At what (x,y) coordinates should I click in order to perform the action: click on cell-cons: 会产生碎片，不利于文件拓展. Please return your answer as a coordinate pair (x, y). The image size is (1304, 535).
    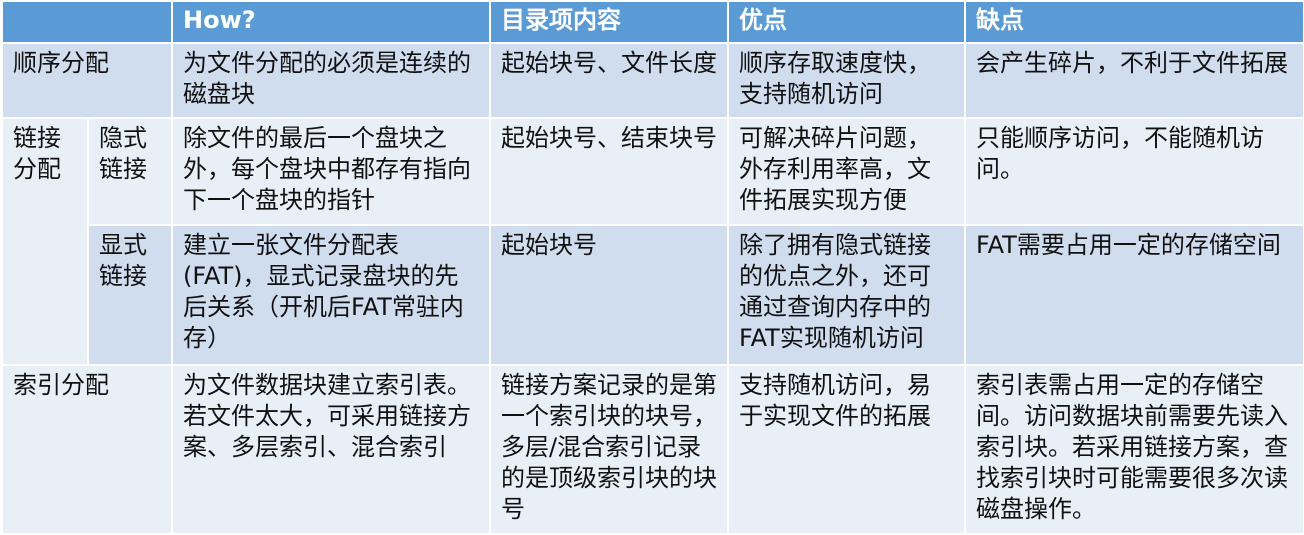
    Looking at the image, I should click on (1134, 80).